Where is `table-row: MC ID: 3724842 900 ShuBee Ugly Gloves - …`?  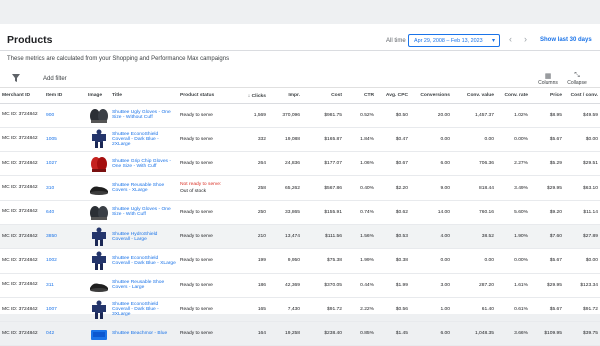
table-row: MC ID: 3724842 900 ShuBee Ugly Gloves - … is located at coordinates (300, 115).